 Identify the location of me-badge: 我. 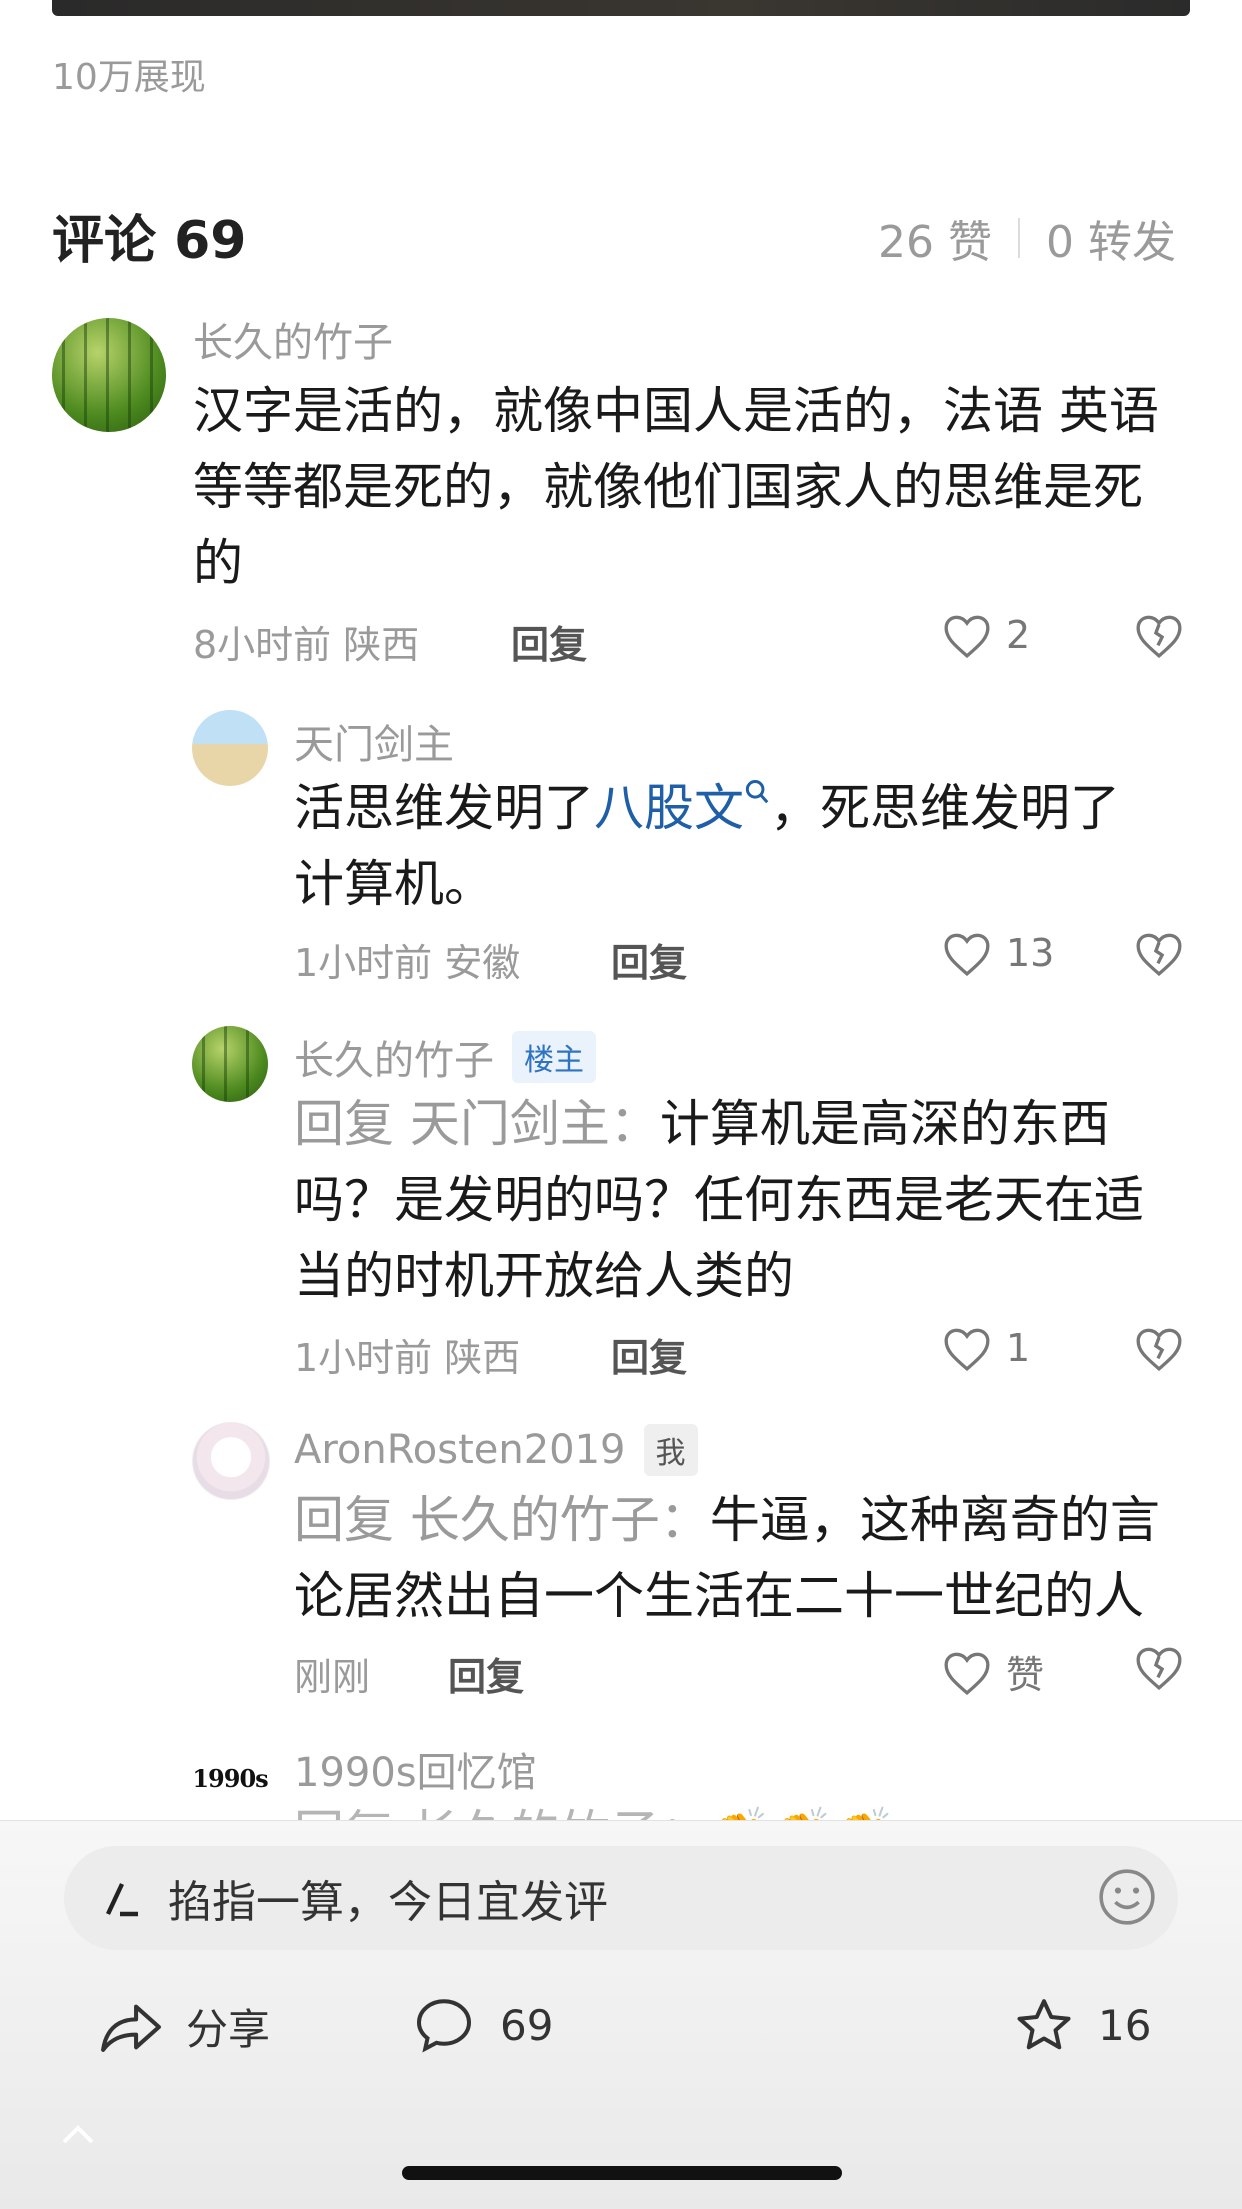
(670, 1450).